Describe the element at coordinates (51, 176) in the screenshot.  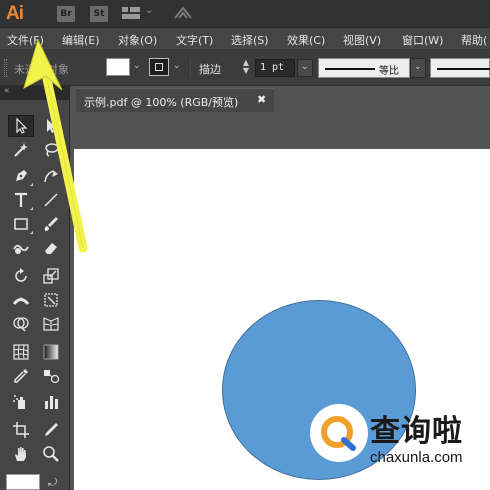
I see `curvature-tool-icon` at that location.